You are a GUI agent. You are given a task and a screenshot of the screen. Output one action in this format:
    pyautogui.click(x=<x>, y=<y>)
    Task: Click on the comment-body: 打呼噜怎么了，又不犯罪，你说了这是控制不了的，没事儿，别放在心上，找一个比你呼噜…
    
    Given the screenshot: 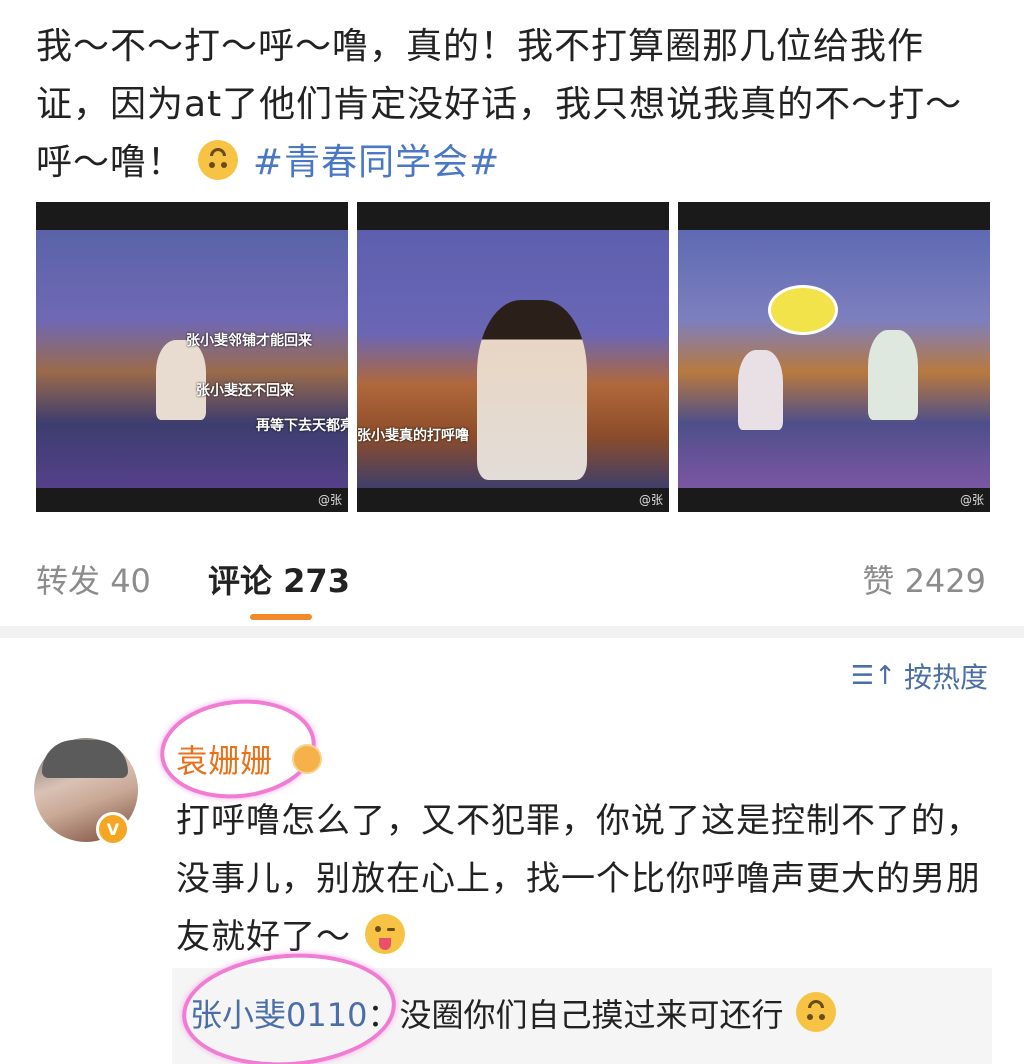 What is the action you would take?
    pyautogui.click(x=581, y=879)
    